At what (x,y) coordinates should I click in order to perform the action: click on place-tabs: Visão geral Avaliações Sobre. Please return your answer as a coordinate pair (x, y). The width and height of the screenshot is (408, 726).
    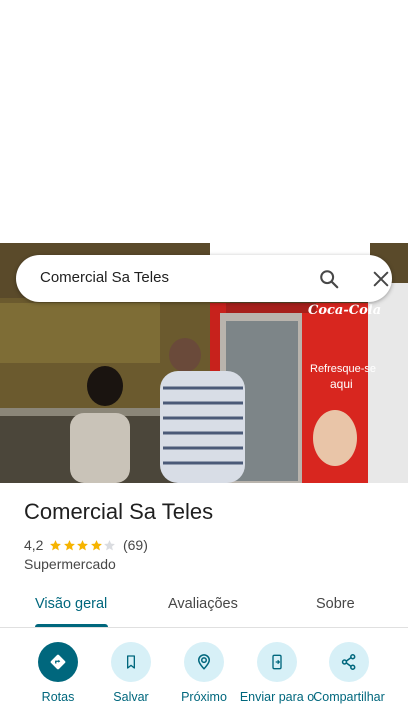
    Looking at the image, I should click on (204, 606).